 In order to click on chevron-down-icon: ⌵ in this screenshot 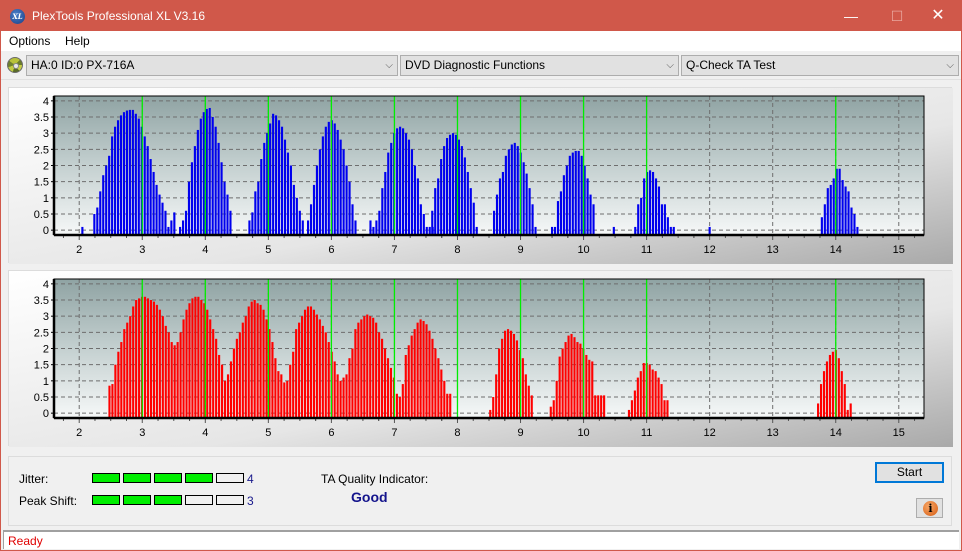, I will do `click(389, 65)`.